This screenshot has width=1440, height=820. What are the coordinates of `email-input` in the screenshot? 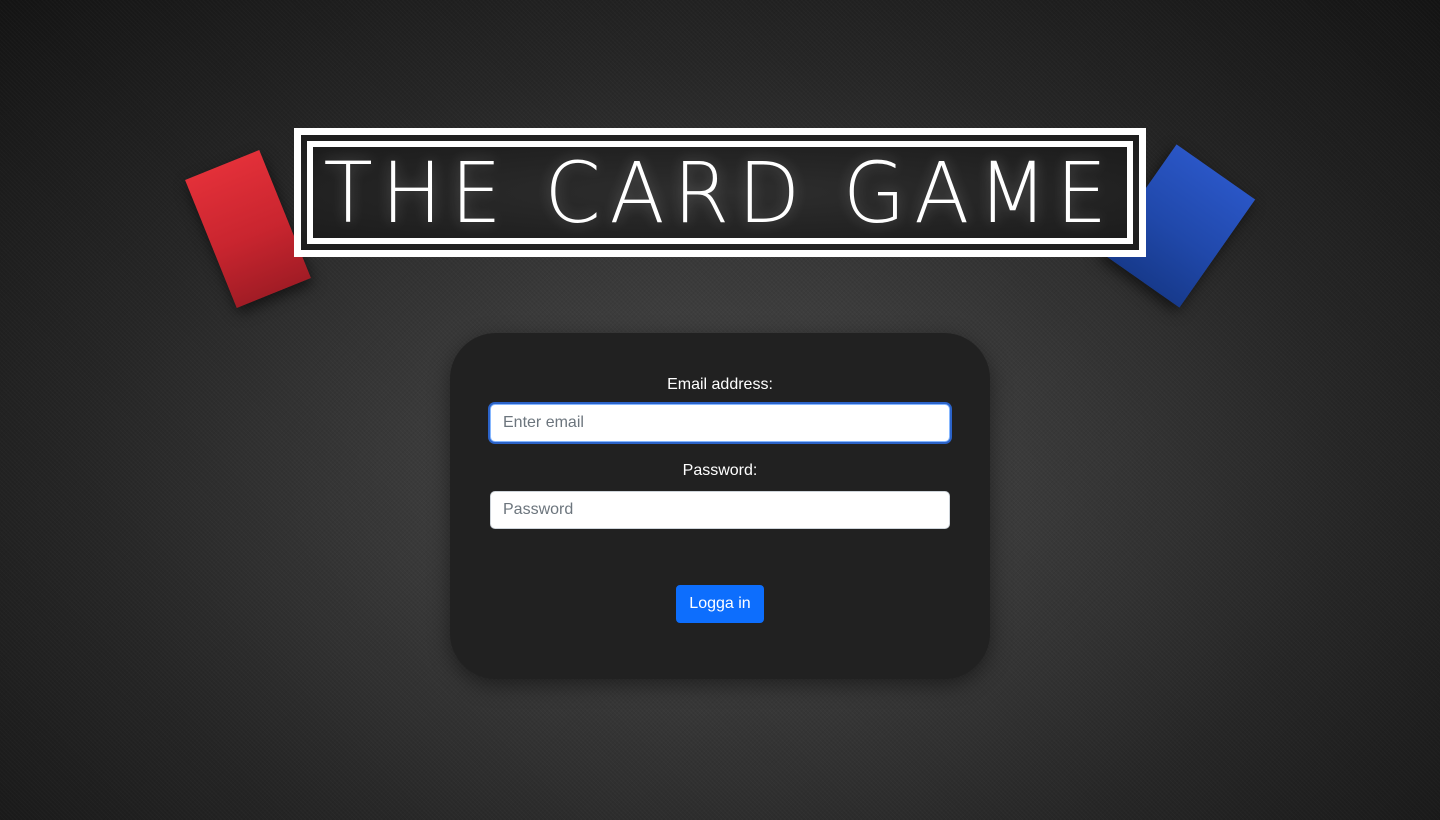 It's located at (720, 423).